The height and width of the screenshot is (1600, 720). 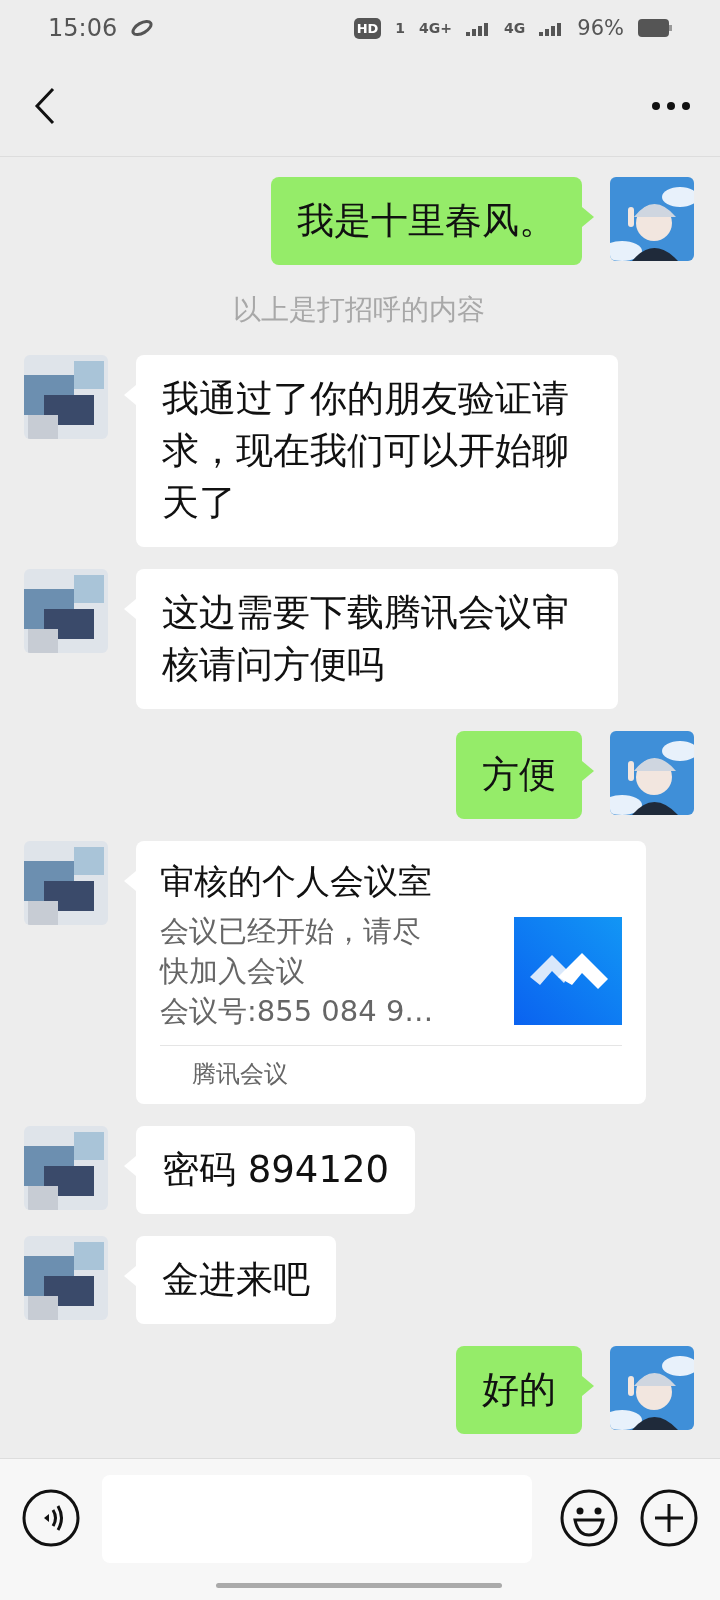 I want to click on more-icon, so click(x=671, y=106).